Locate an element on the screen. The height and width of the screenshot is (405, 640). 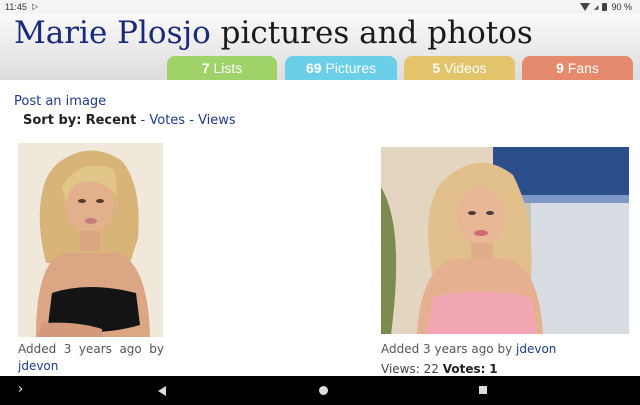
sort-recent: Recent is located at coordinates (111, 120).